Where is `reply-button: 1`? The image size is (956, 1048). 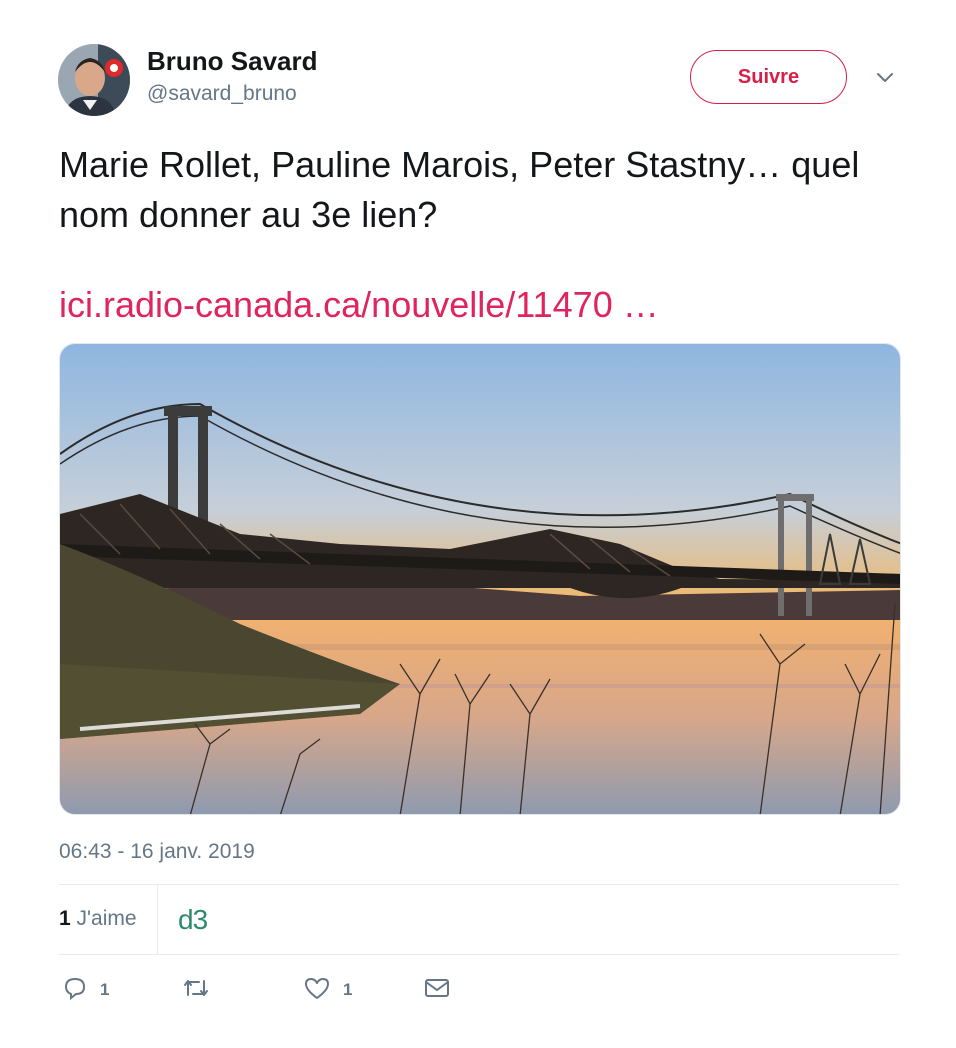 reply-button: 1 is located at coordinates (85, 990).